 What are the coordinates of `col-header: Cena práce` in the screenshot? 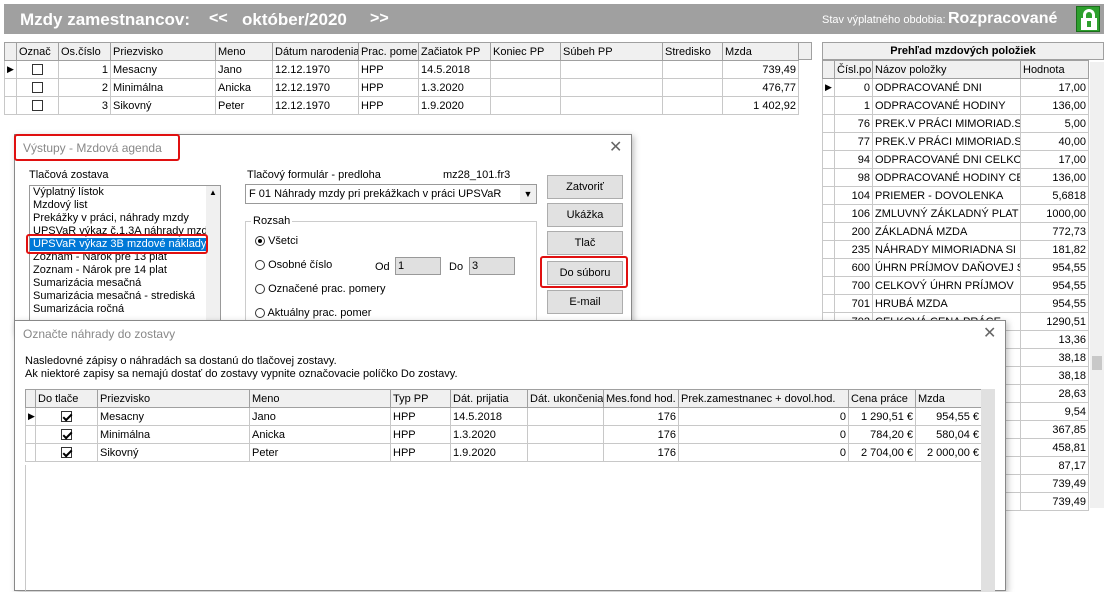 It's located at (882, 398).